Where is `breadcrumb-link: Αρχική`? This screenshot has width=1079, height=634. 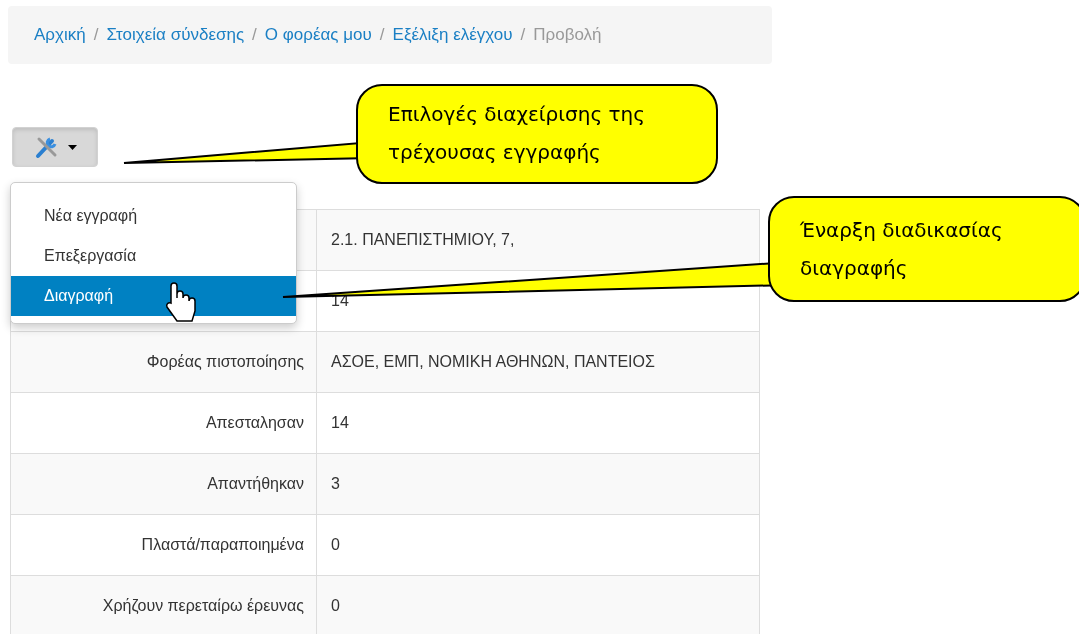
breadcrumb-link: Αρχική is located at coordinates (60, 35).